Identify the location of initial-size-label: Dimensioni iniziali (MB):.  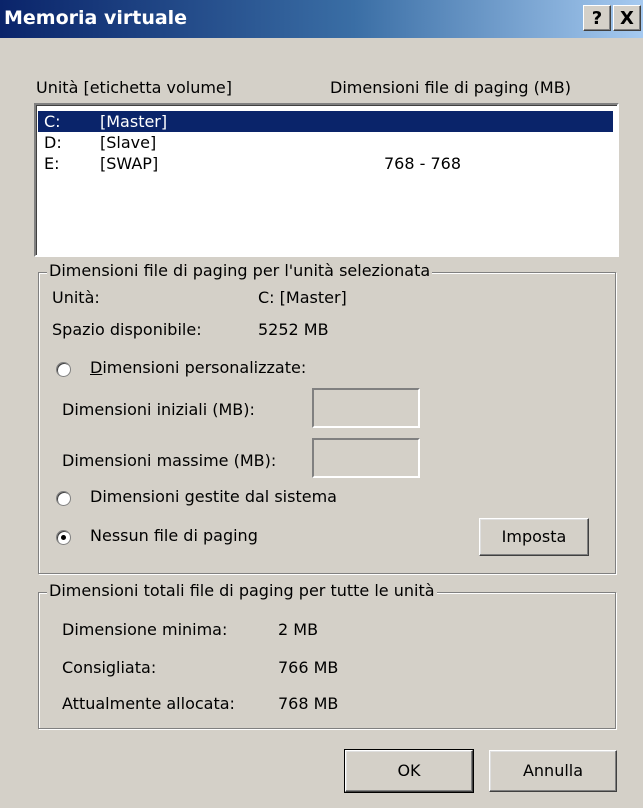
(158, 409).